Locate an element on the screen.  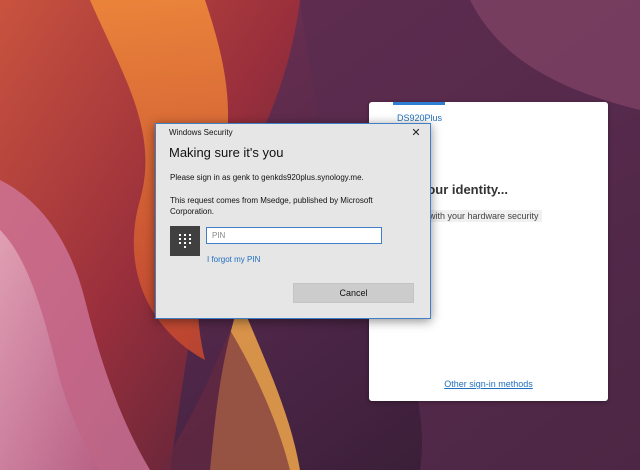
pin-input is located at coordinates (294, 235).